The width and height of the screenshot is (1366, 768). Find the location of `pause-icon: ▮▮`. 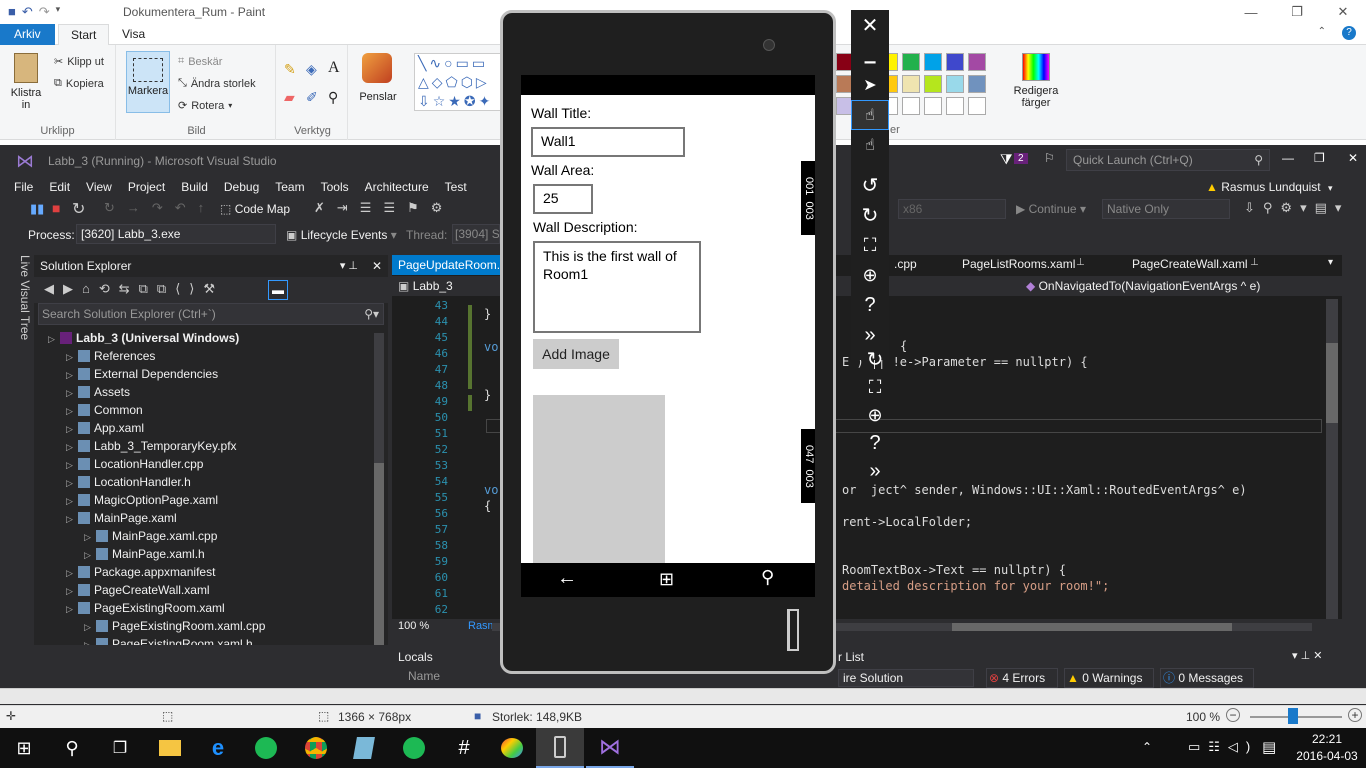

pause-icon: ▮▮ is located at coordinates (37, 209).